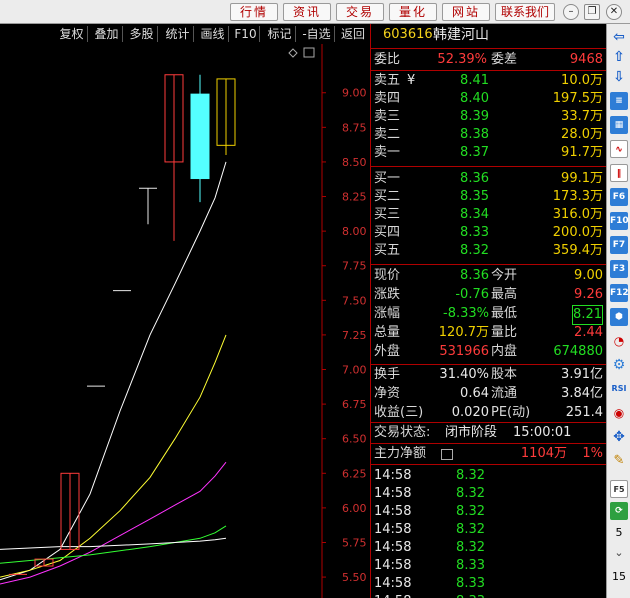 Image resolution: width=630 pixels, height=598 pixels. I want to click on f7-icon: F7, so click(619, 245).